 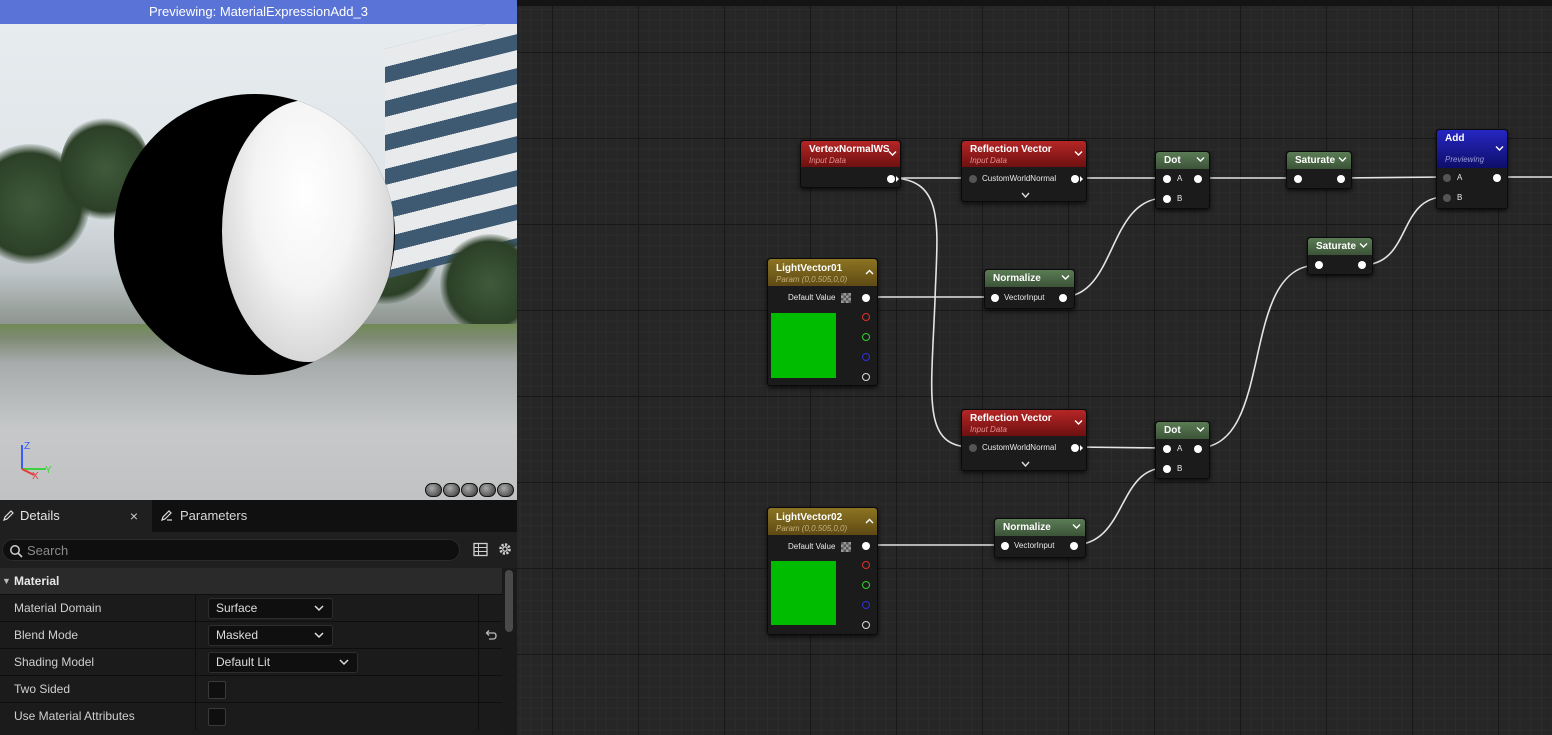 What do you see at coordinates (214, 515) in the screenshot?
I see `tab-parameters-label: Parameters` at bounding box center [214, 515].